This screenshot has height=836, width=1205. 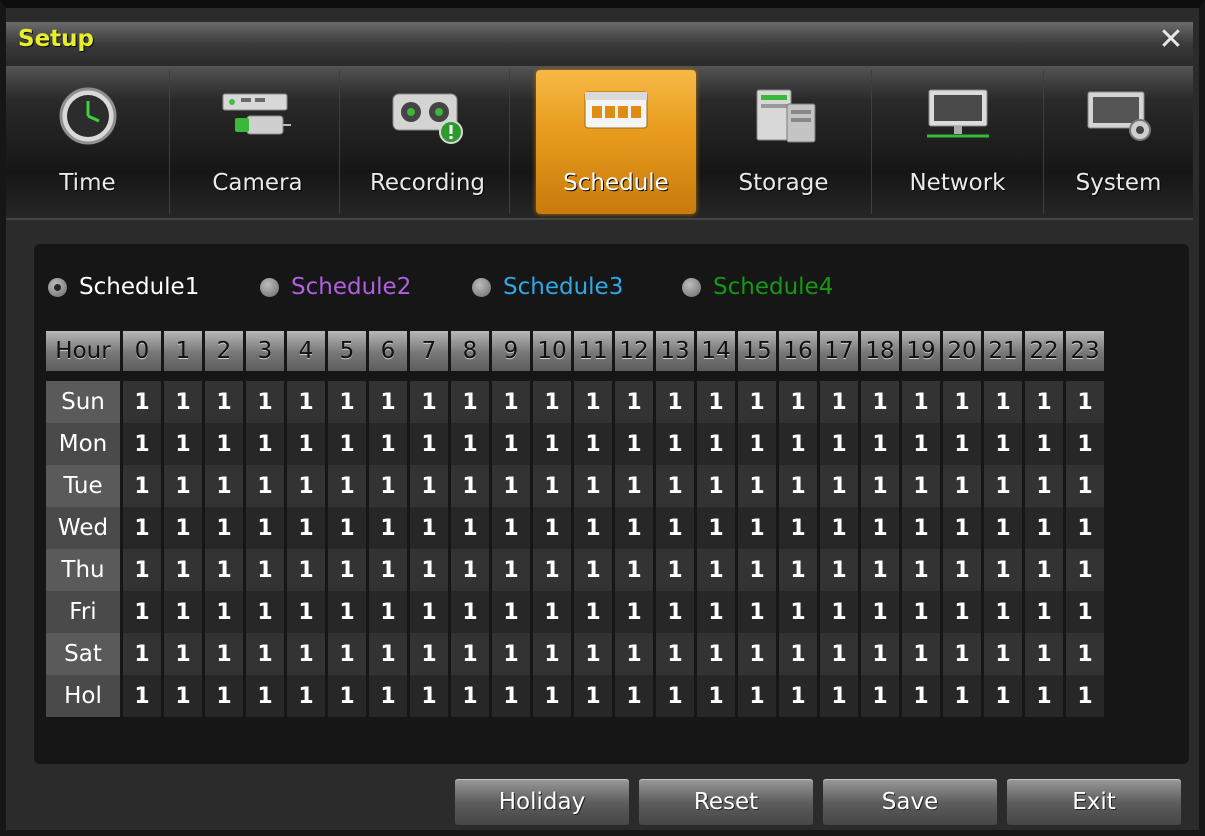 What do you see at coordinates (123, 287) in the screenshot?
I see `schedule1-radio: Schedule1` at bounding box center [123, 287].